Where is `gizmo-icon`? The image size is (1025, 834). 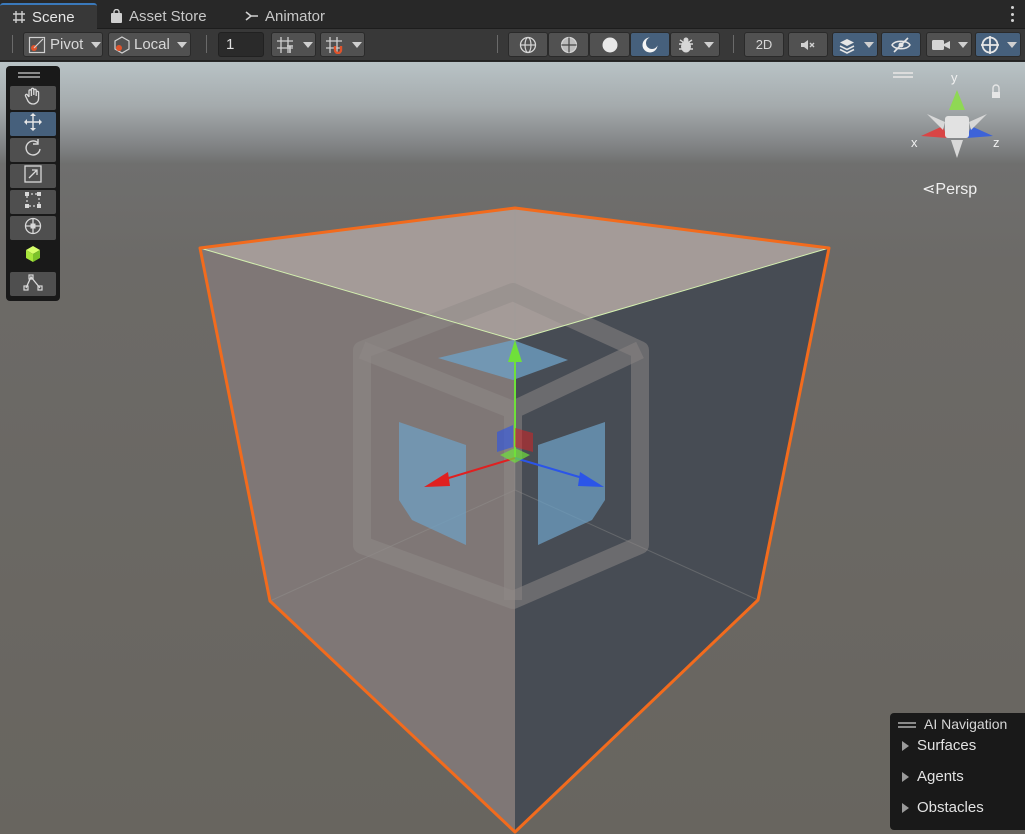
gizmo-icon is located at coordinates (990, 45).